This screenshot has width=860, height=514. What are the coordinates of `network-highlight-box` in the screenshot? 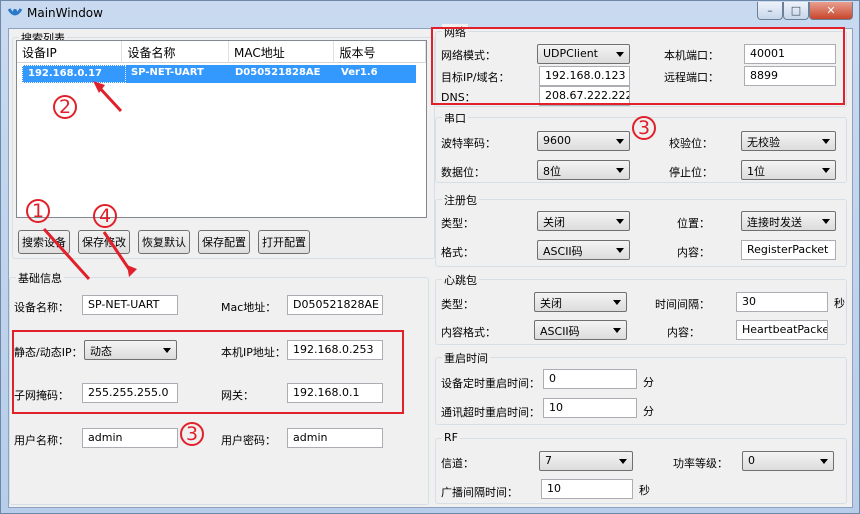 It's located at (638, 66).